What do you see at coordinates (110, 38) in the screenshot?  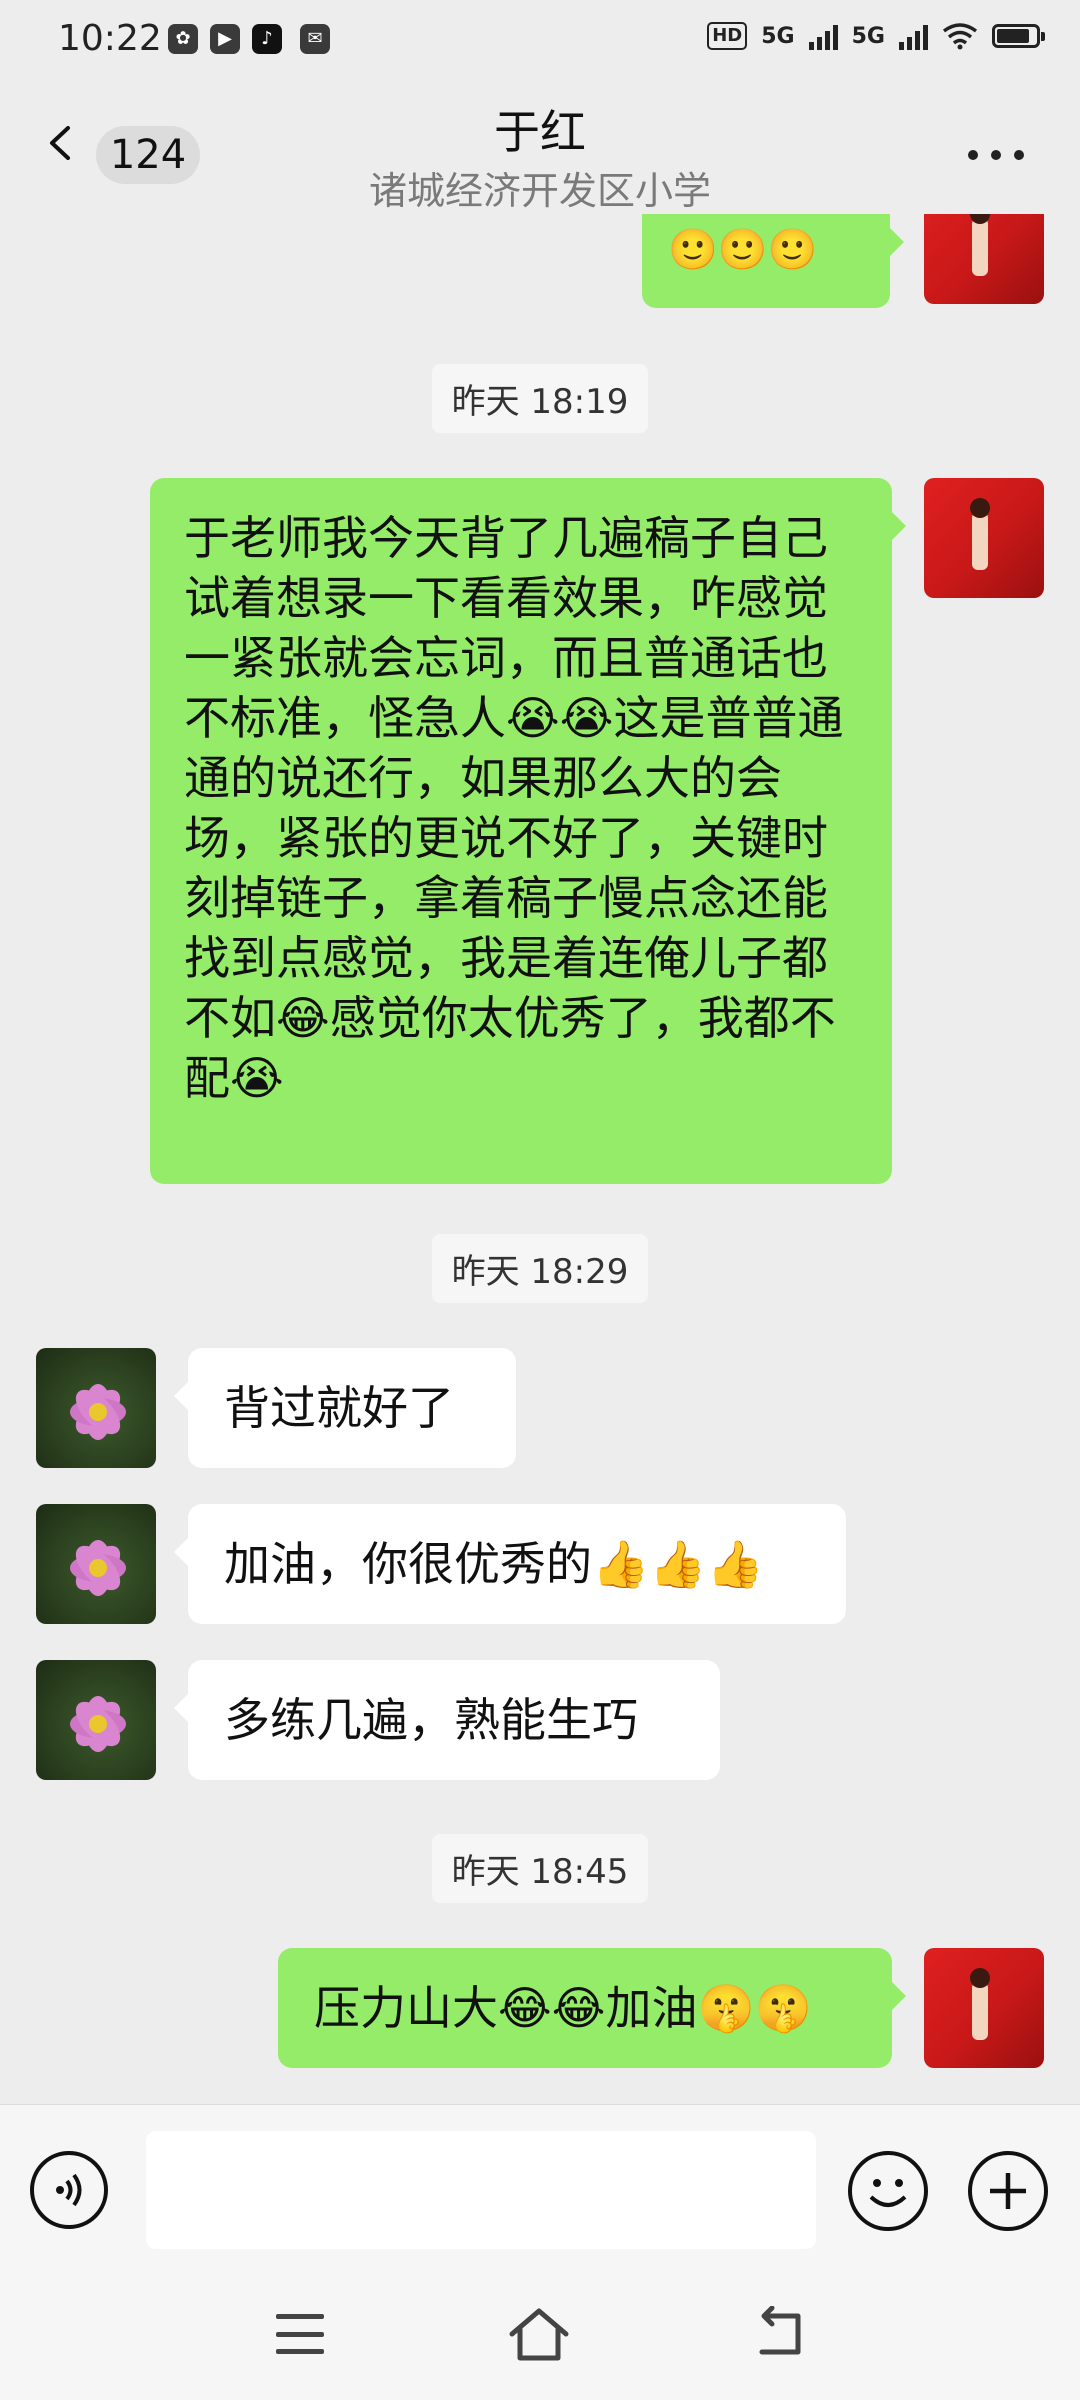 I see `status-time: 10:22` at bounding box center [110, 38].